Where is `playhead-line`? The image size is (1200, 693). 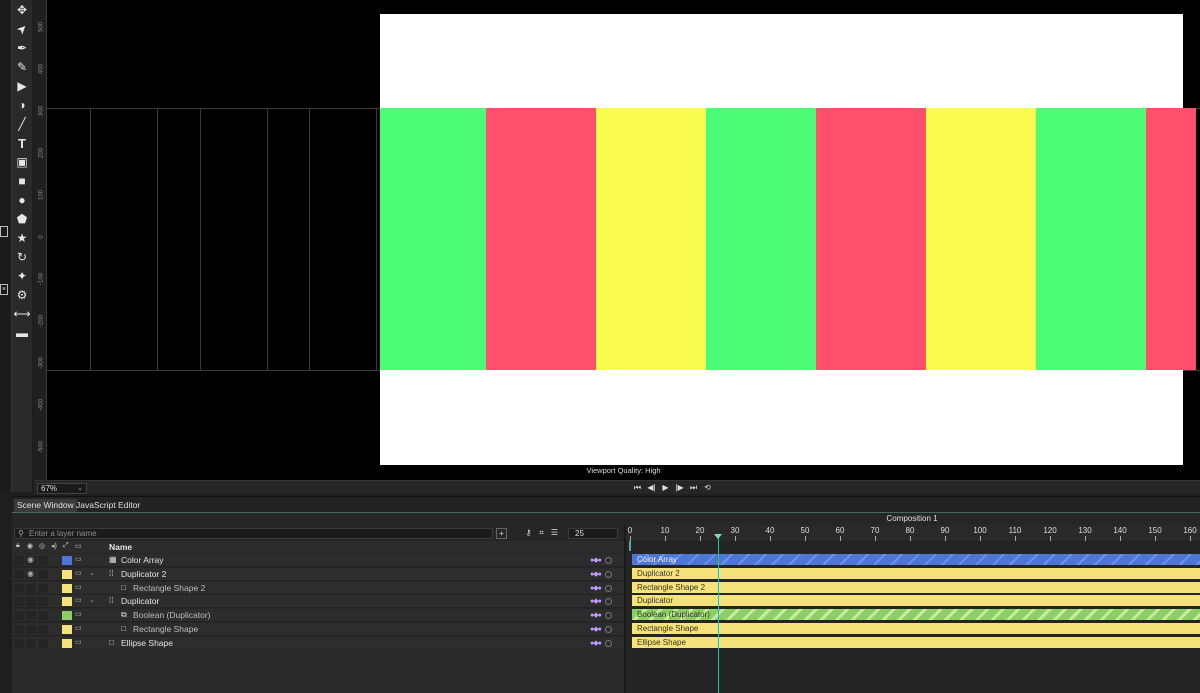
playhead-line is located at coordinates (718, 613).